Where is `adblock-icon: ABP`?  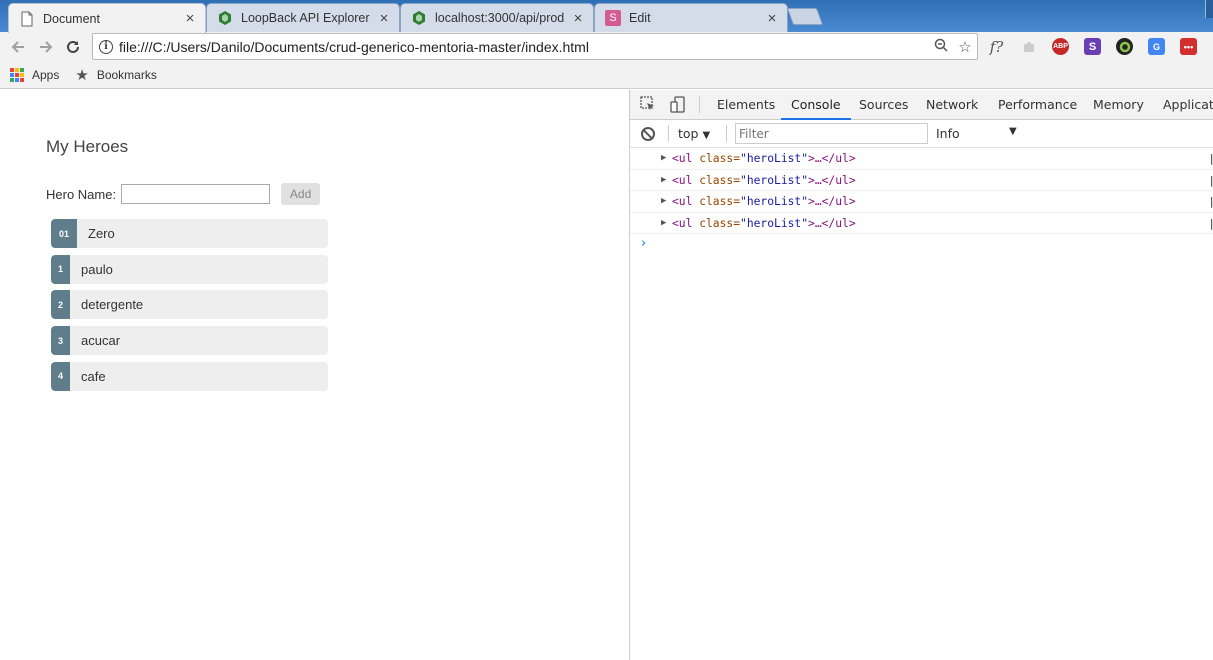
adblock-icon: ABP is located at coordinates (1060, 46).